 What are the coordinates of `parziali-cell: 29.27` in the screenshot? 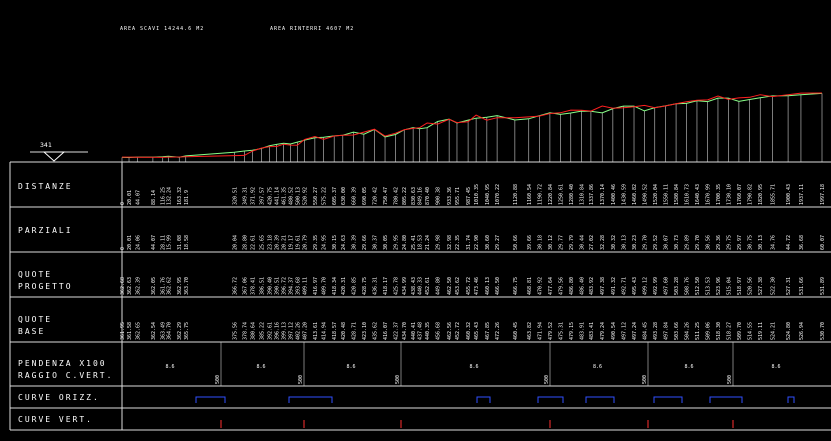 It's located at (498, 242).